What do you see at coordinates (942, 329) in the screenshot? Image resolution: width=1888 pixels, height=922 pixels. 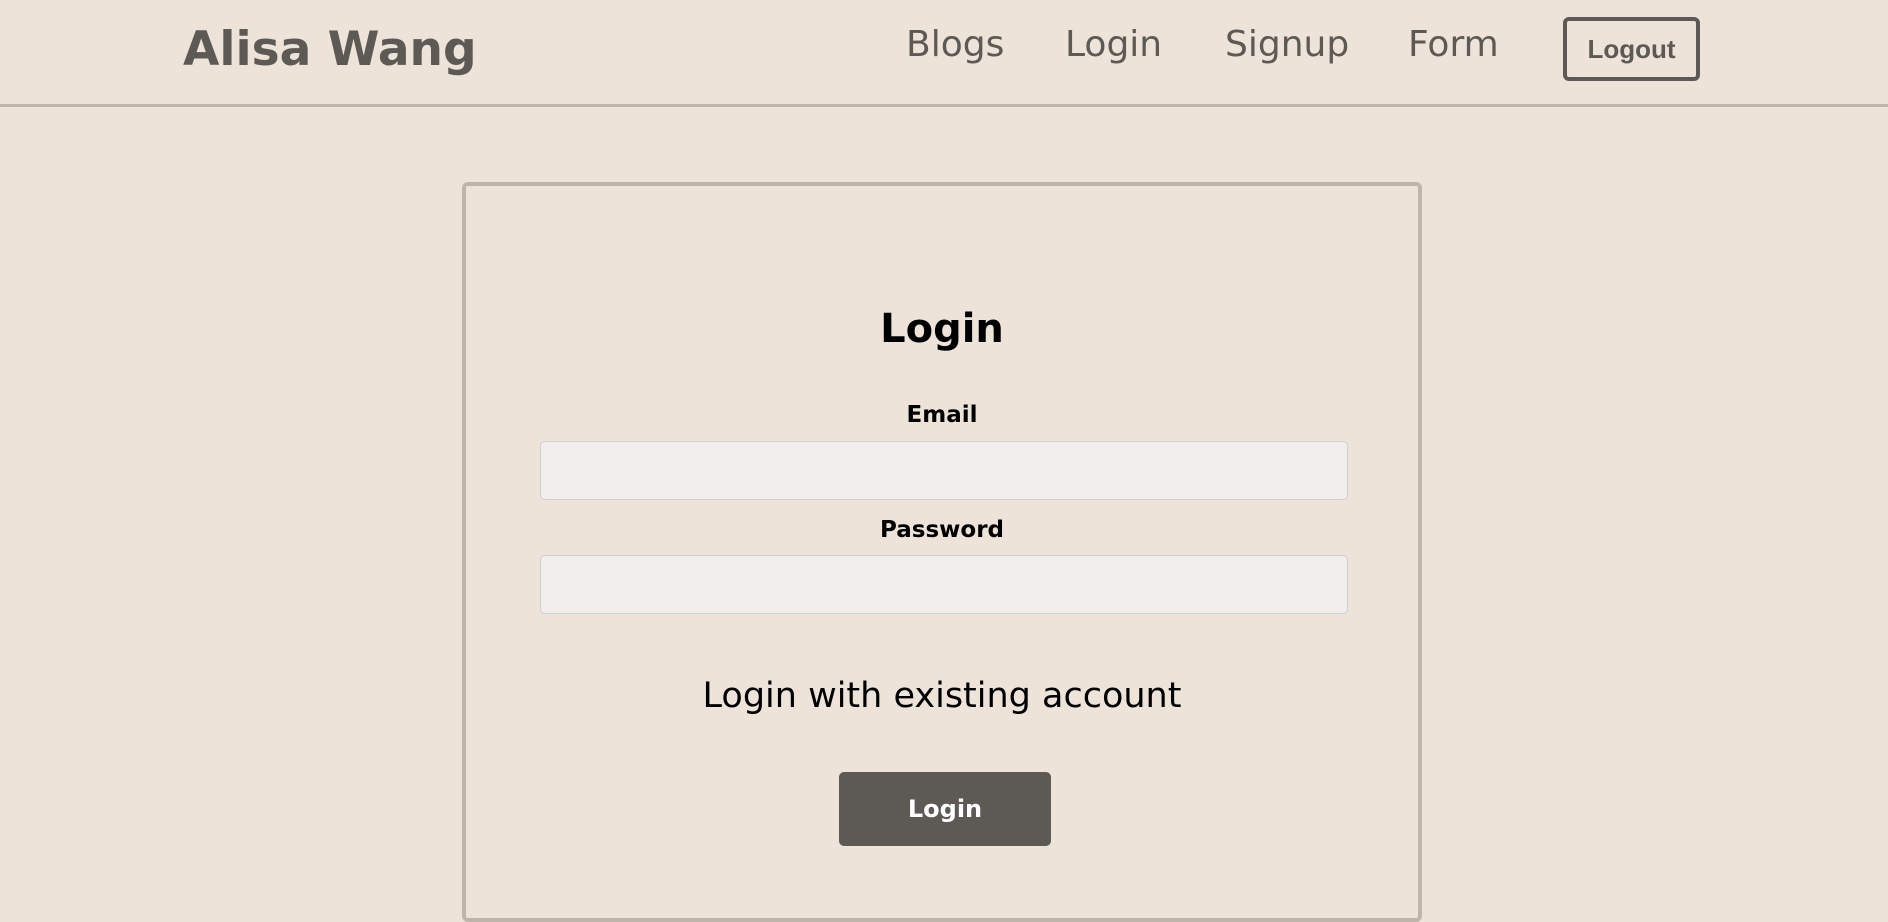 I see `login-title: Login` at bounding box center [942, 329].